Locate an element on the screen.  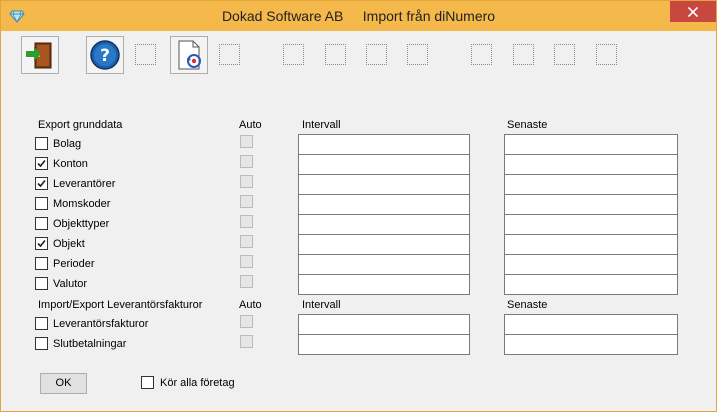
export-auto-header: Auto is located at coordinates (250, 125).